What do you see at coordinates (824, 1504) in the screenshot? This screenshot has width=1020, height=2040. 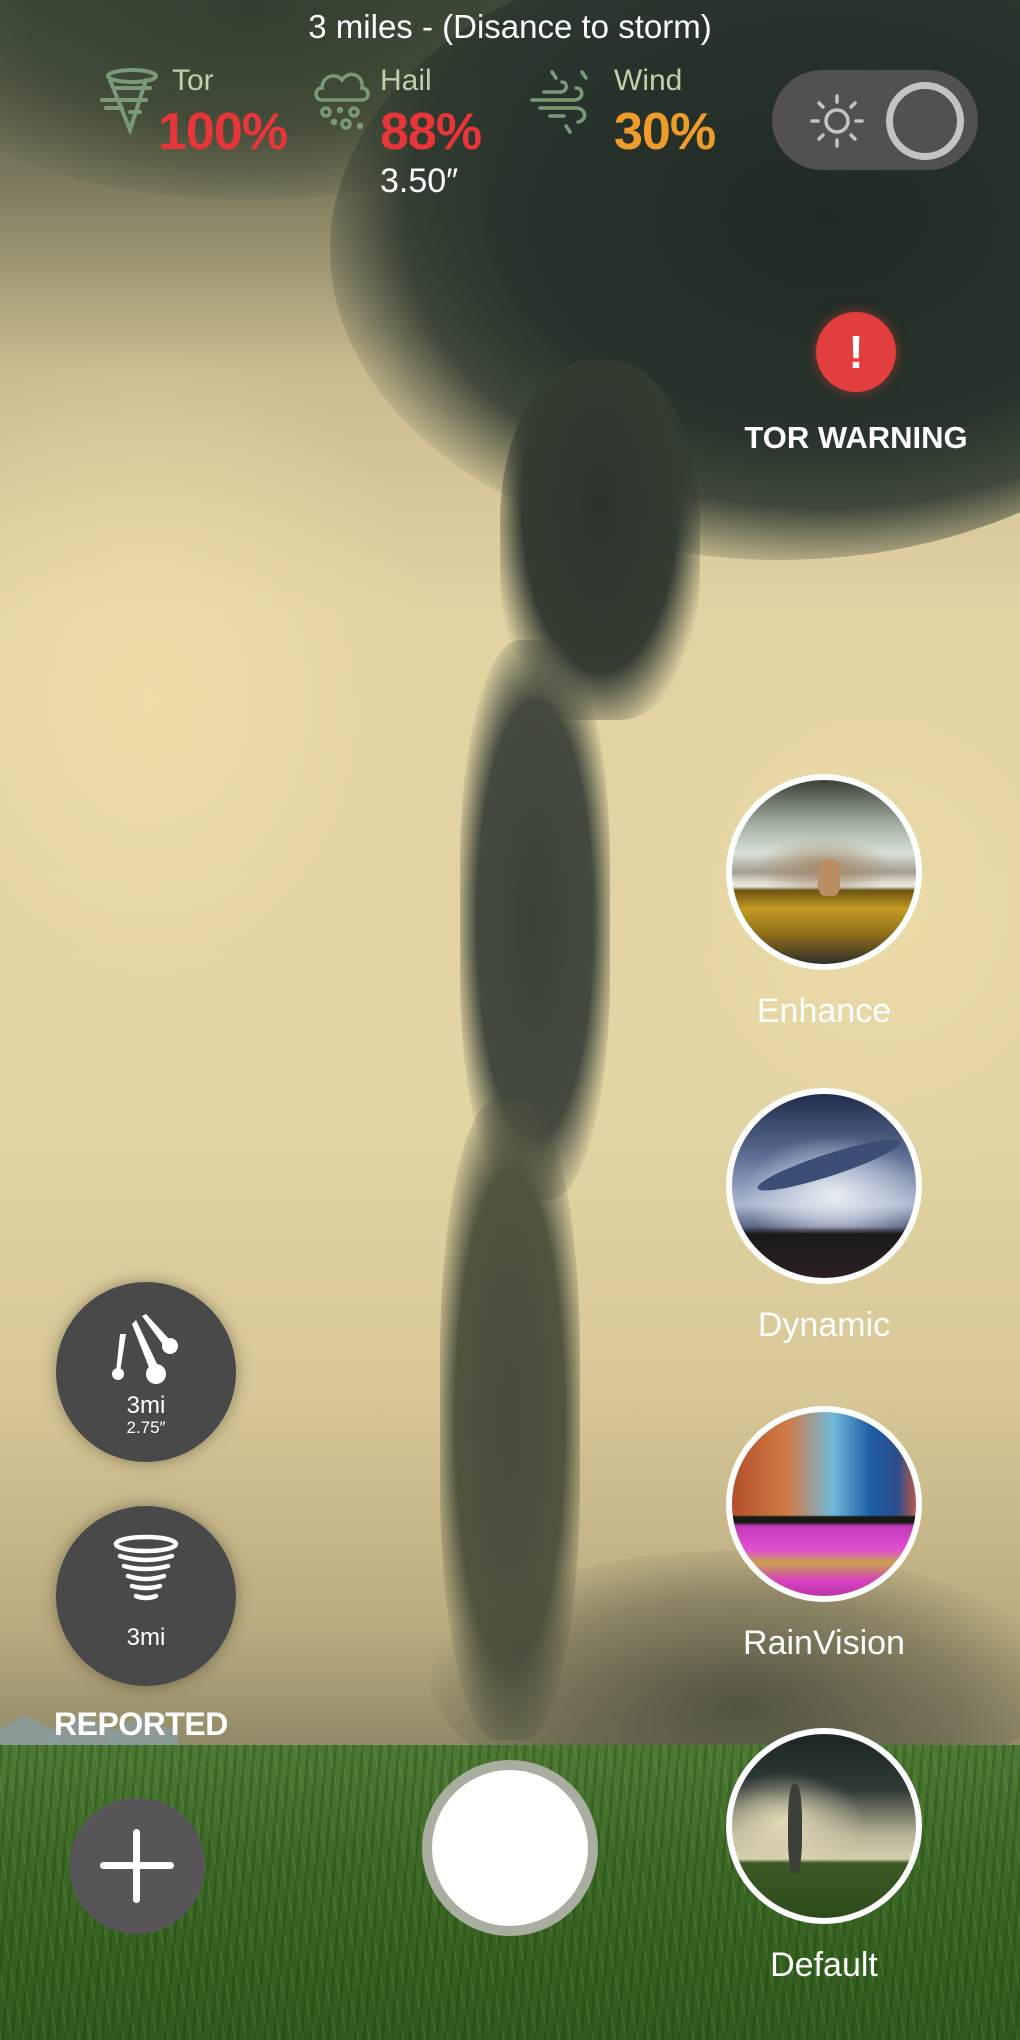 I see `rainvision-thumbnail` at bounding box center [824, 1504].